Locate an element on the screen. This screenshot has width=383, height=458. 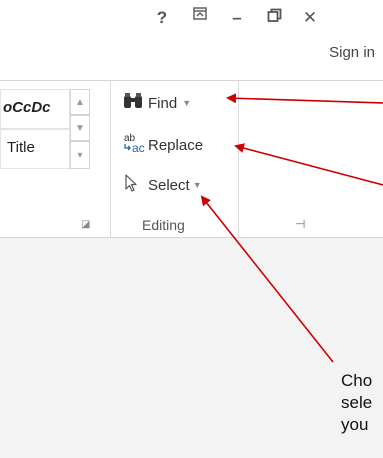
arrow-to-select is located at coordinates (267, 279).